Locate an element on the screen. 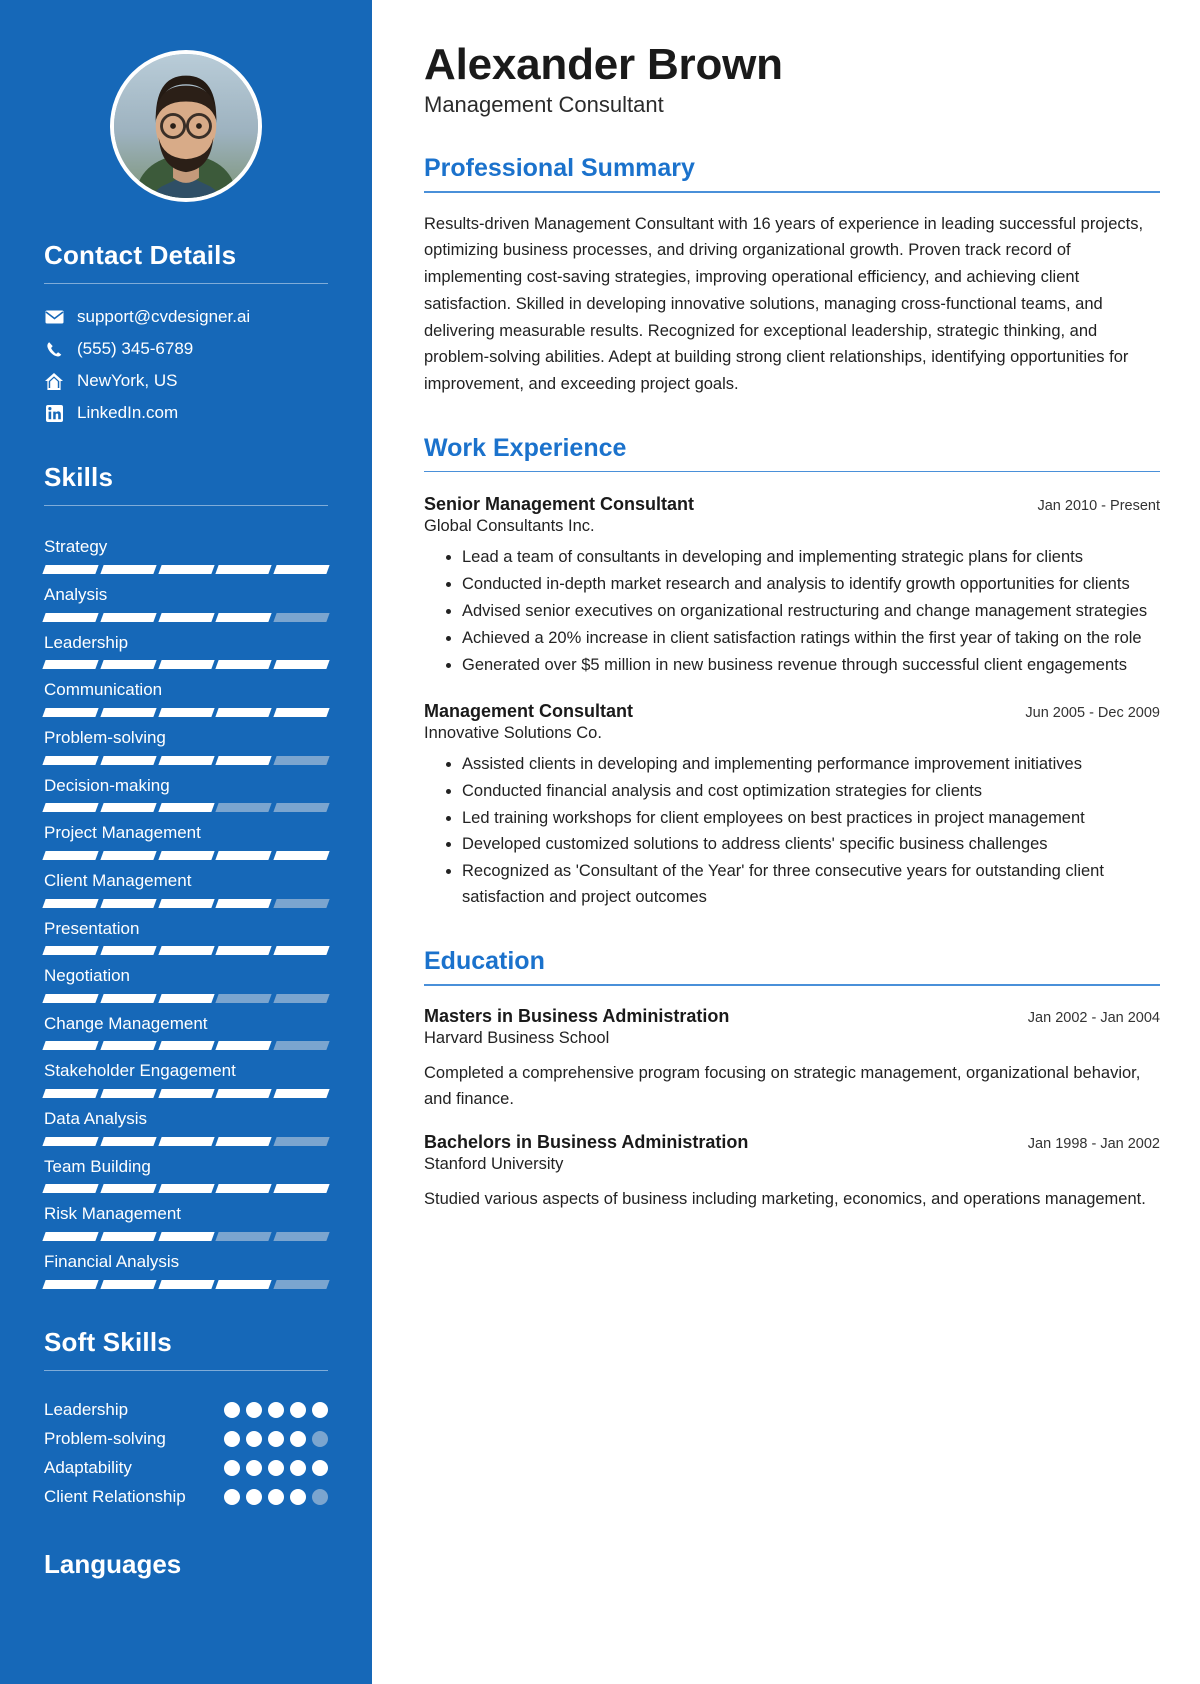 This screenshot has height=1684, width=1200. skill-label: Leadership is located at coordinates (86, 642).